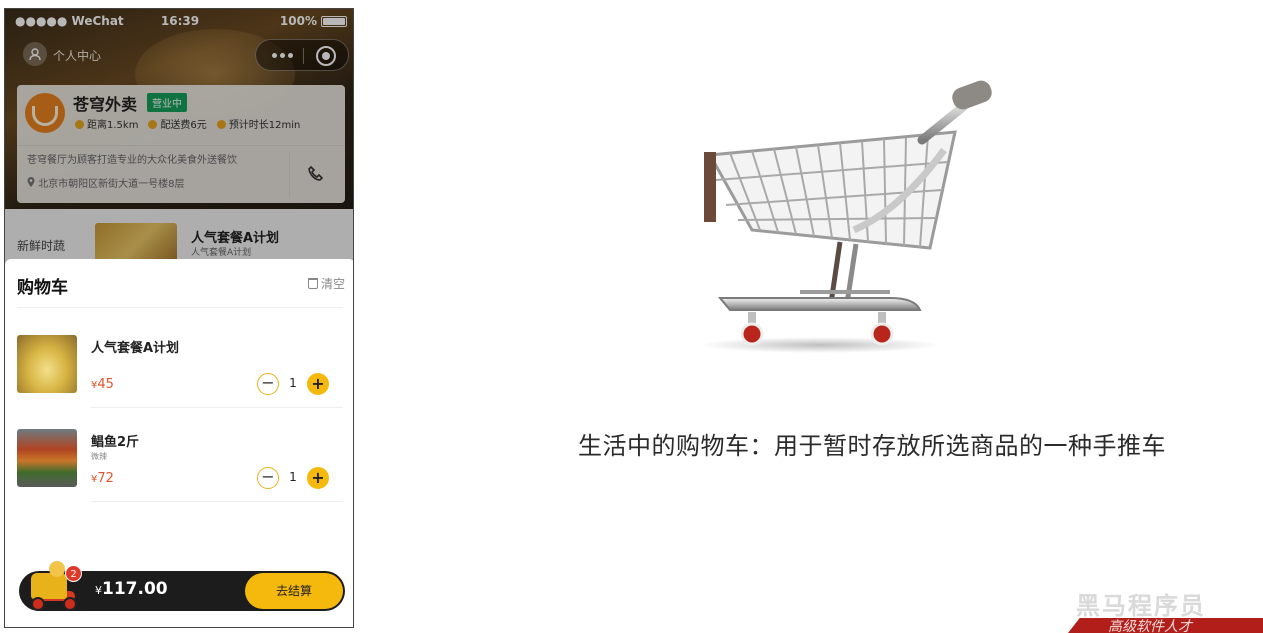  Describe the element at coordinates (135, 348) in the screenshot. I see `cart-item-name: 人气套餐A计划` at that location.